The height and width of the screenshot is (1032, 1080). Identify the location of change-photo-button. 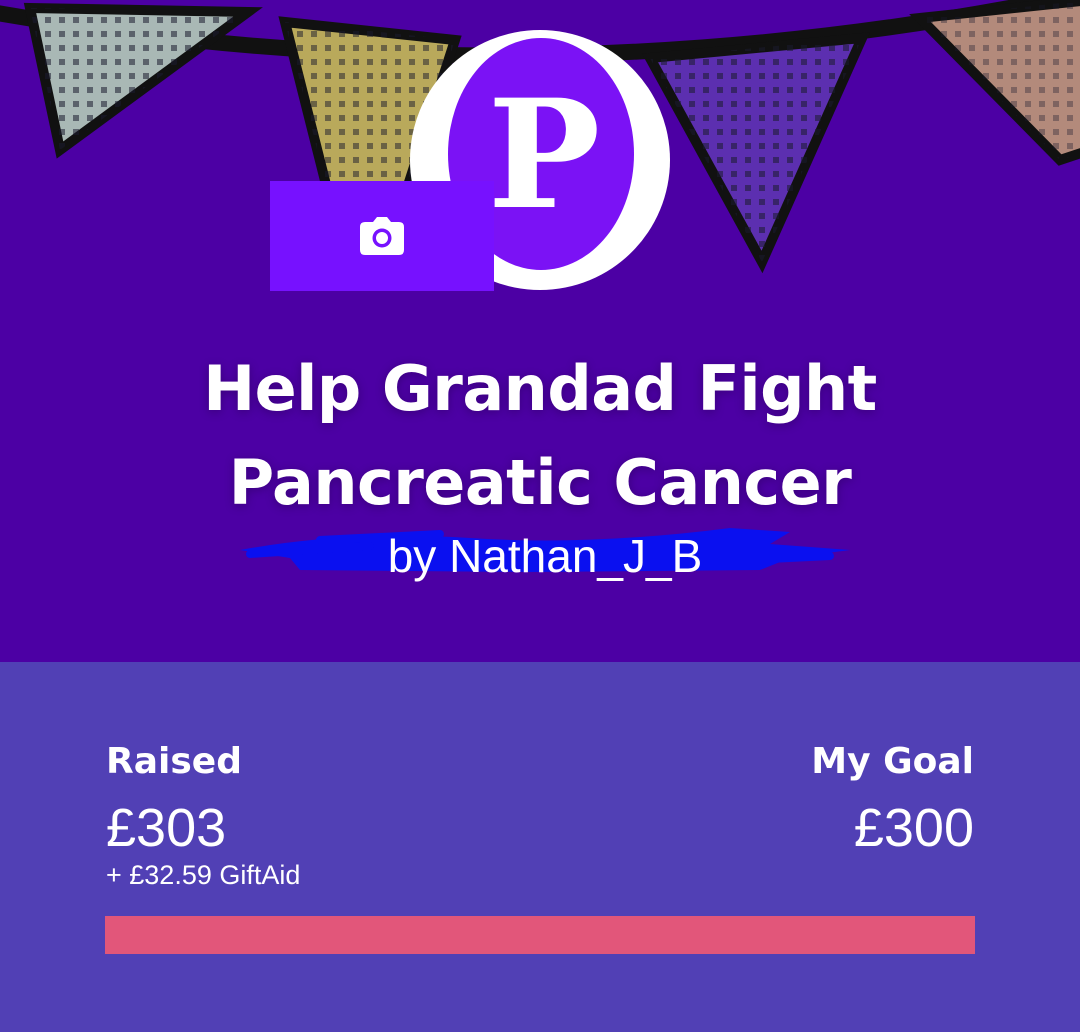
(382, 236).